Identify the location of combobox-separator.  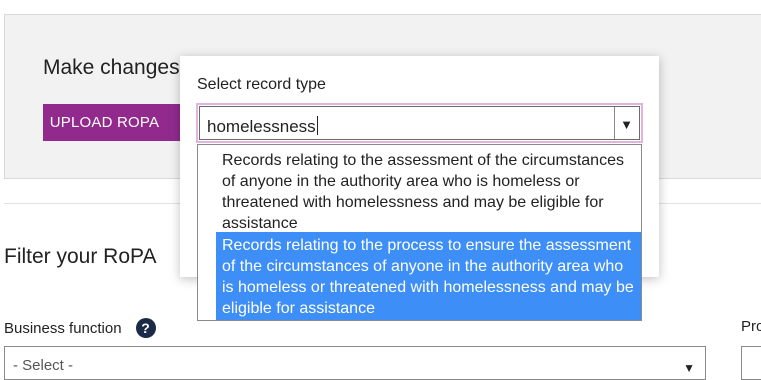
(614, 123).